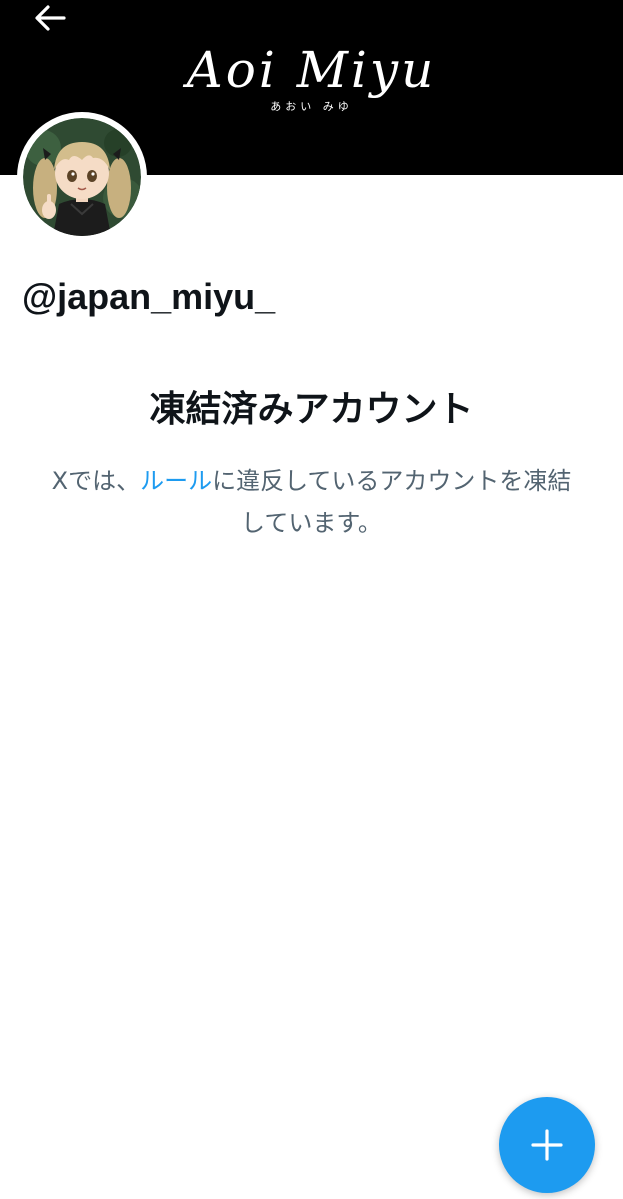 This screenshot has width=623, height=1199. I want to click on arrow-left-icon, so click(50, 18).